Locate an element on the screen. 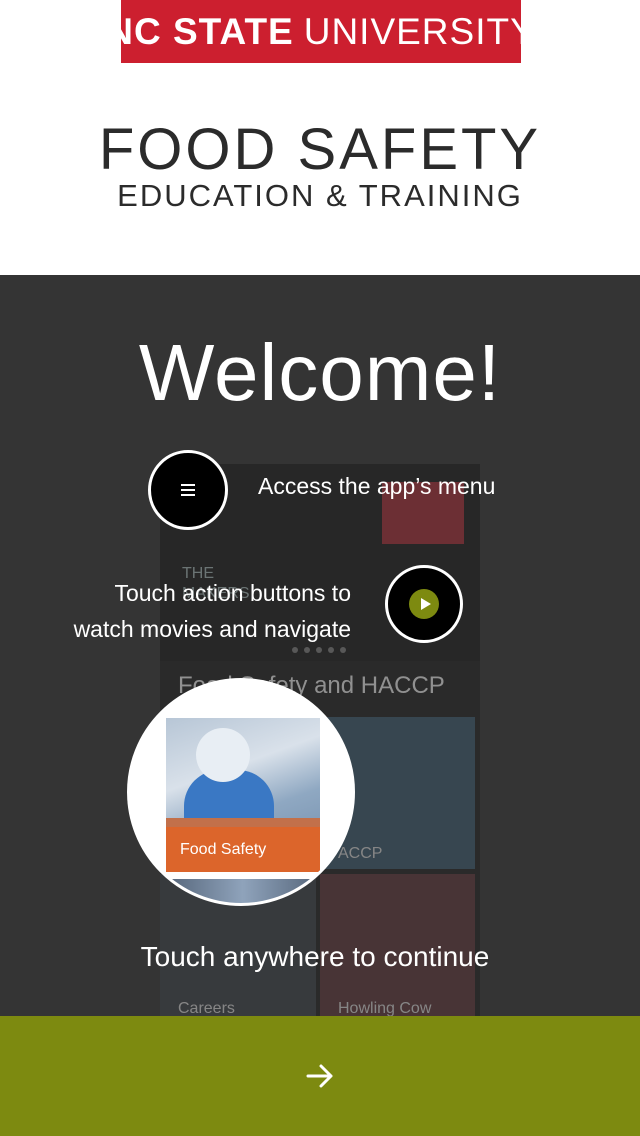 This screenshot has width=640, height=1136. preview-tile-label: Howling Cow is located at coordinates (385, 1008).